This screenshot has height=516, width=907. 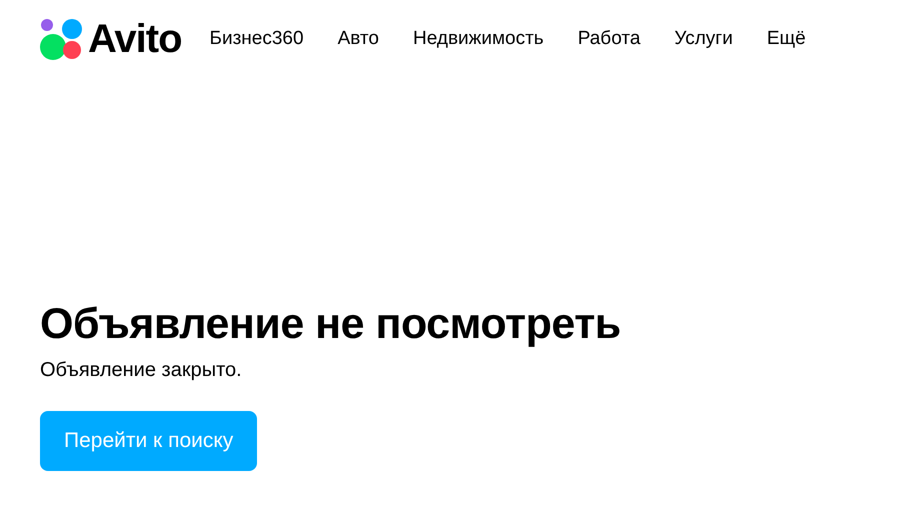 I want to click on nav-link: Бизнес360, so click(x=257, y=39).